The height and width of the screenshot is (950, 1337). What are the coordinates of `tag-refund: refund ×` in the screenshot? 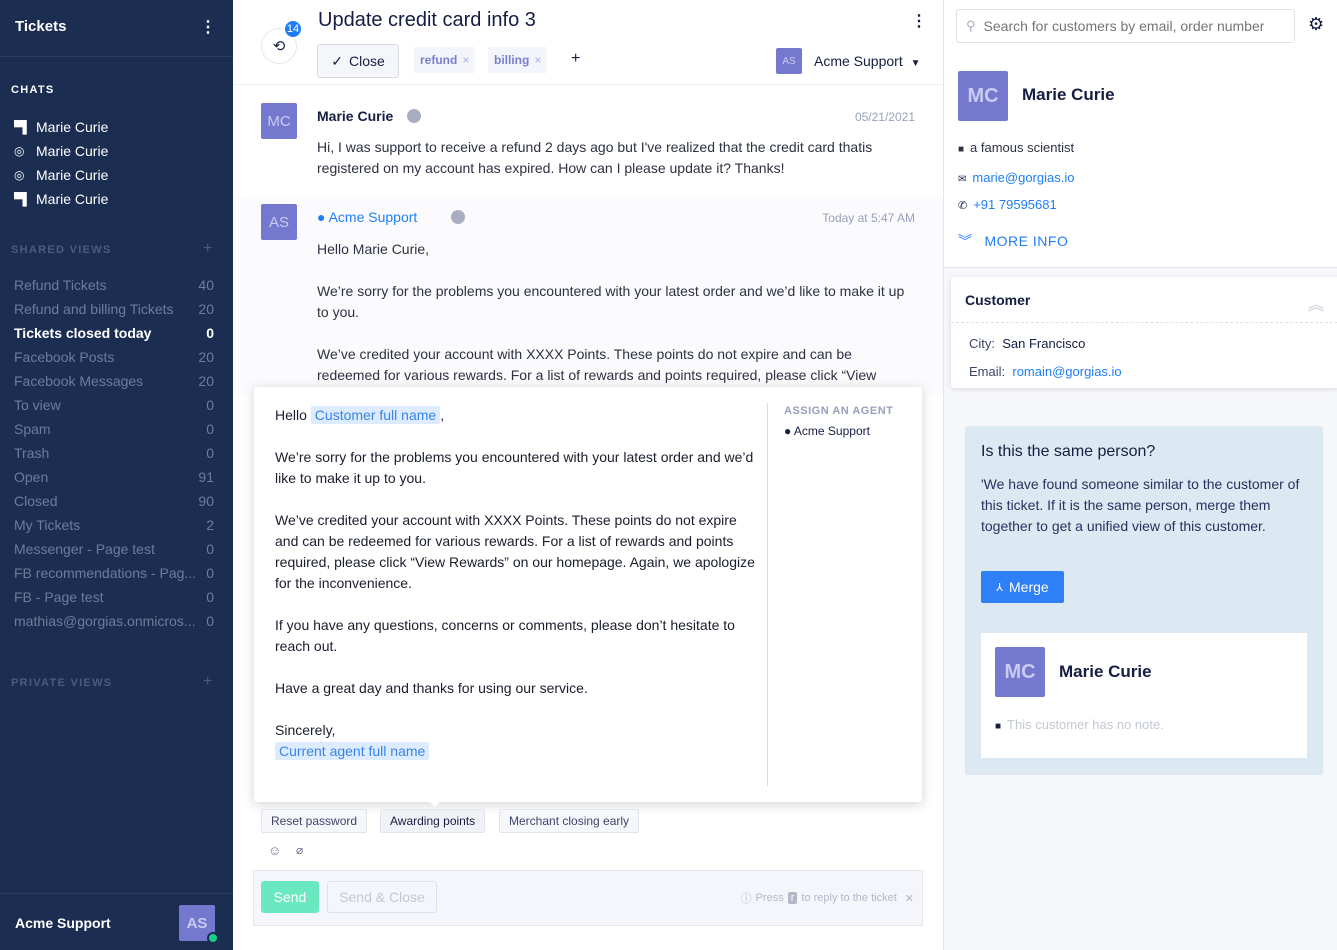 It's located at (445, 60).